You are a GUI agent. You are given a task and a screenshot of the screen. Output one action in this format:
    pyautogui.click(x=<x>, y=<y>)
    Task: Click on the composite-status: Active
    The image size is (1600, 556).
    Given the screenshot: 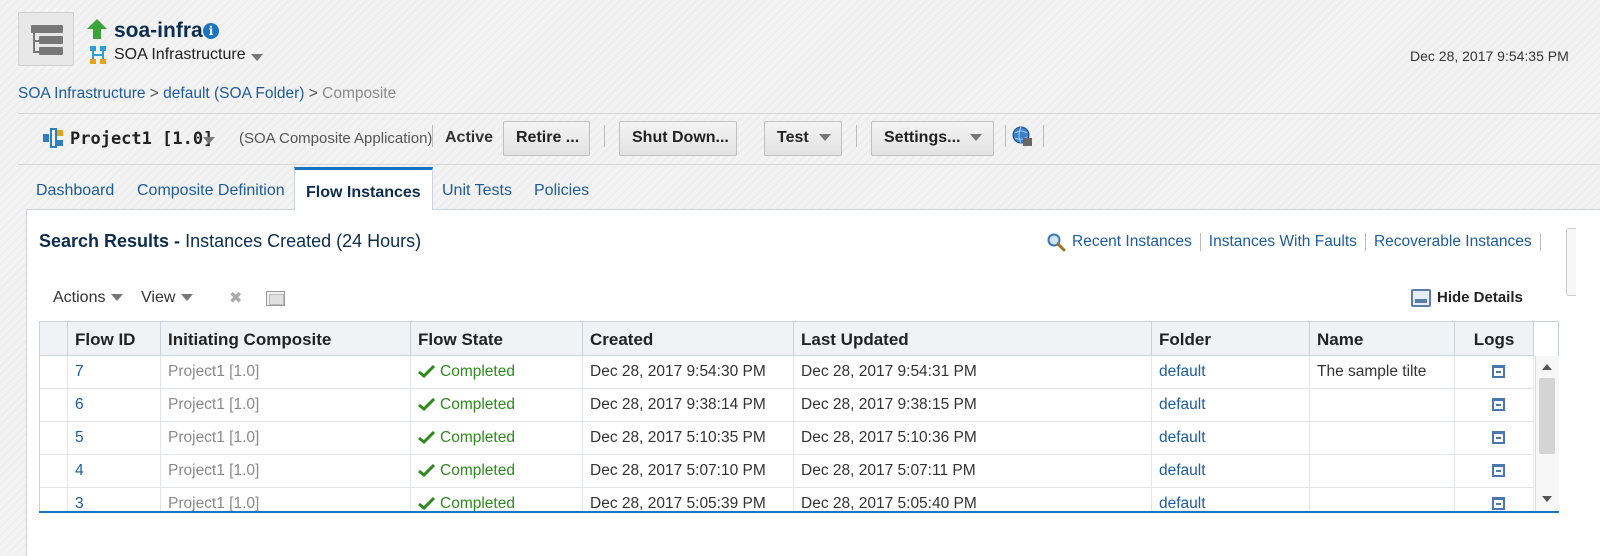 What is the action you would take?
    pyautogui.click(x=469, y=137)
    